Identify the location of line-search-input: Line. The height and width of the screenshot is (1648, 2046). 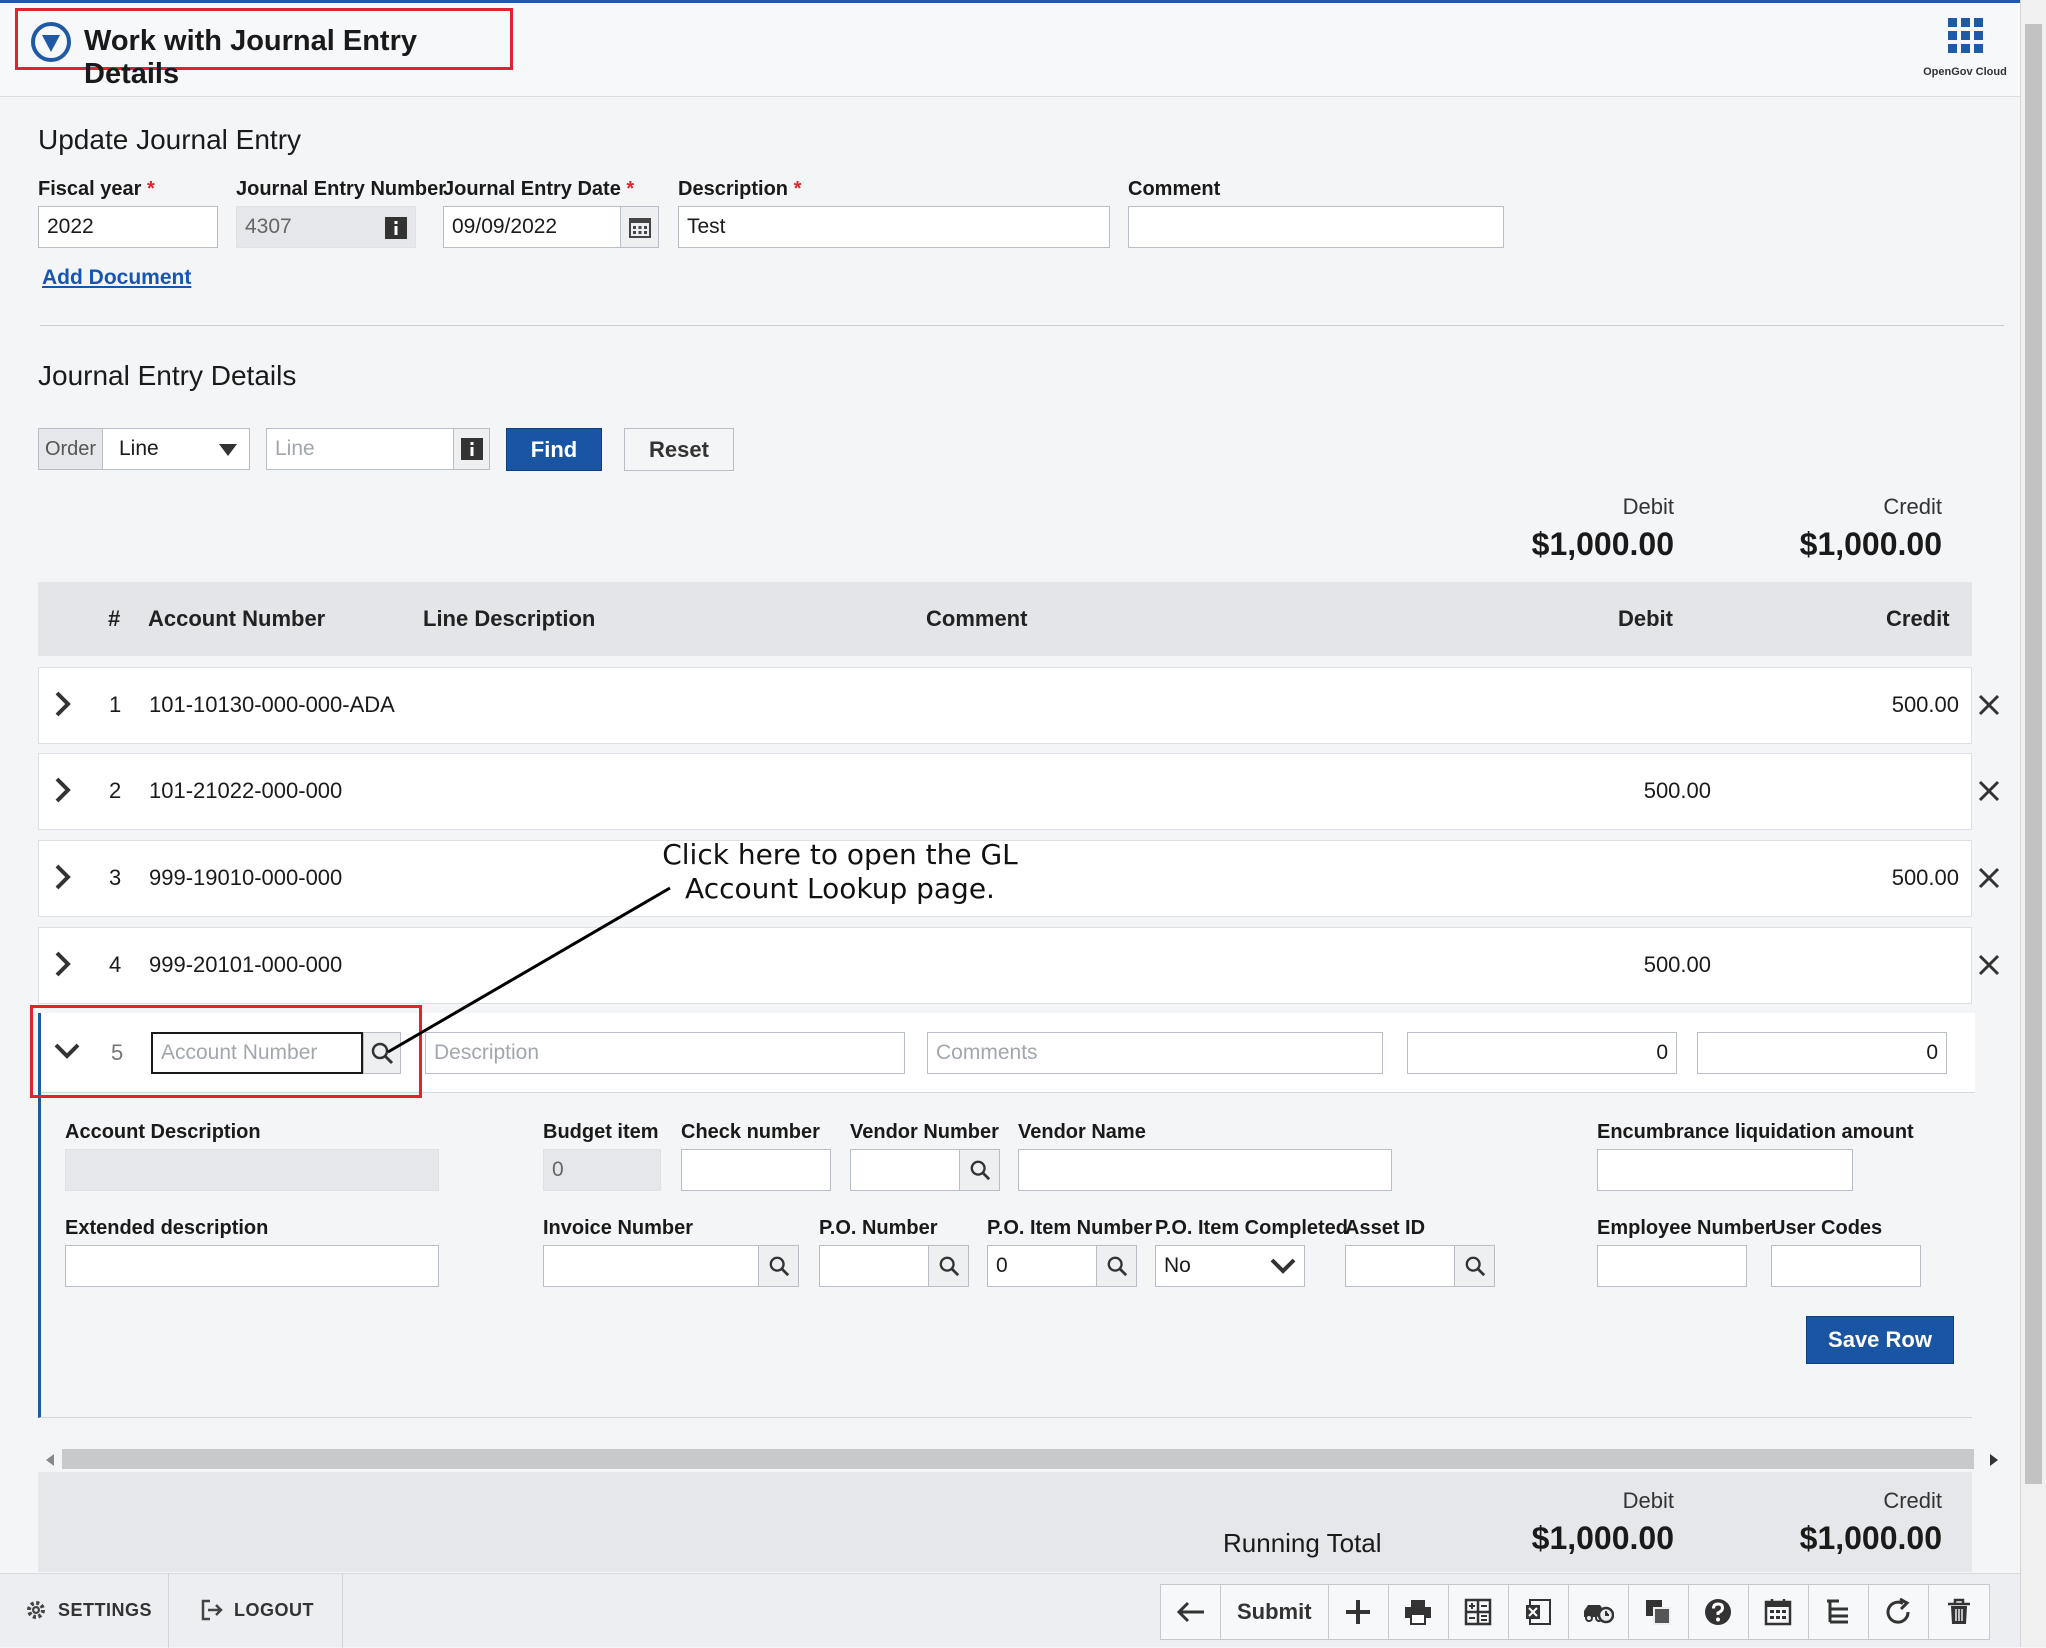
(378, 449).